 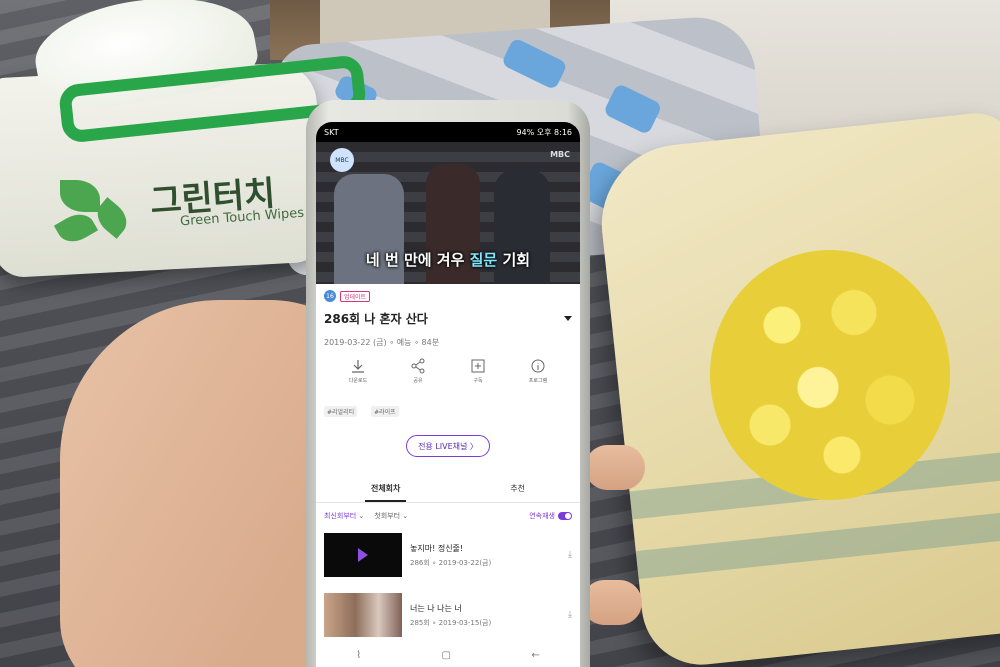 I want to click on start-dropdown: 첫회부터 ⌄, so click(x=391, y=516).